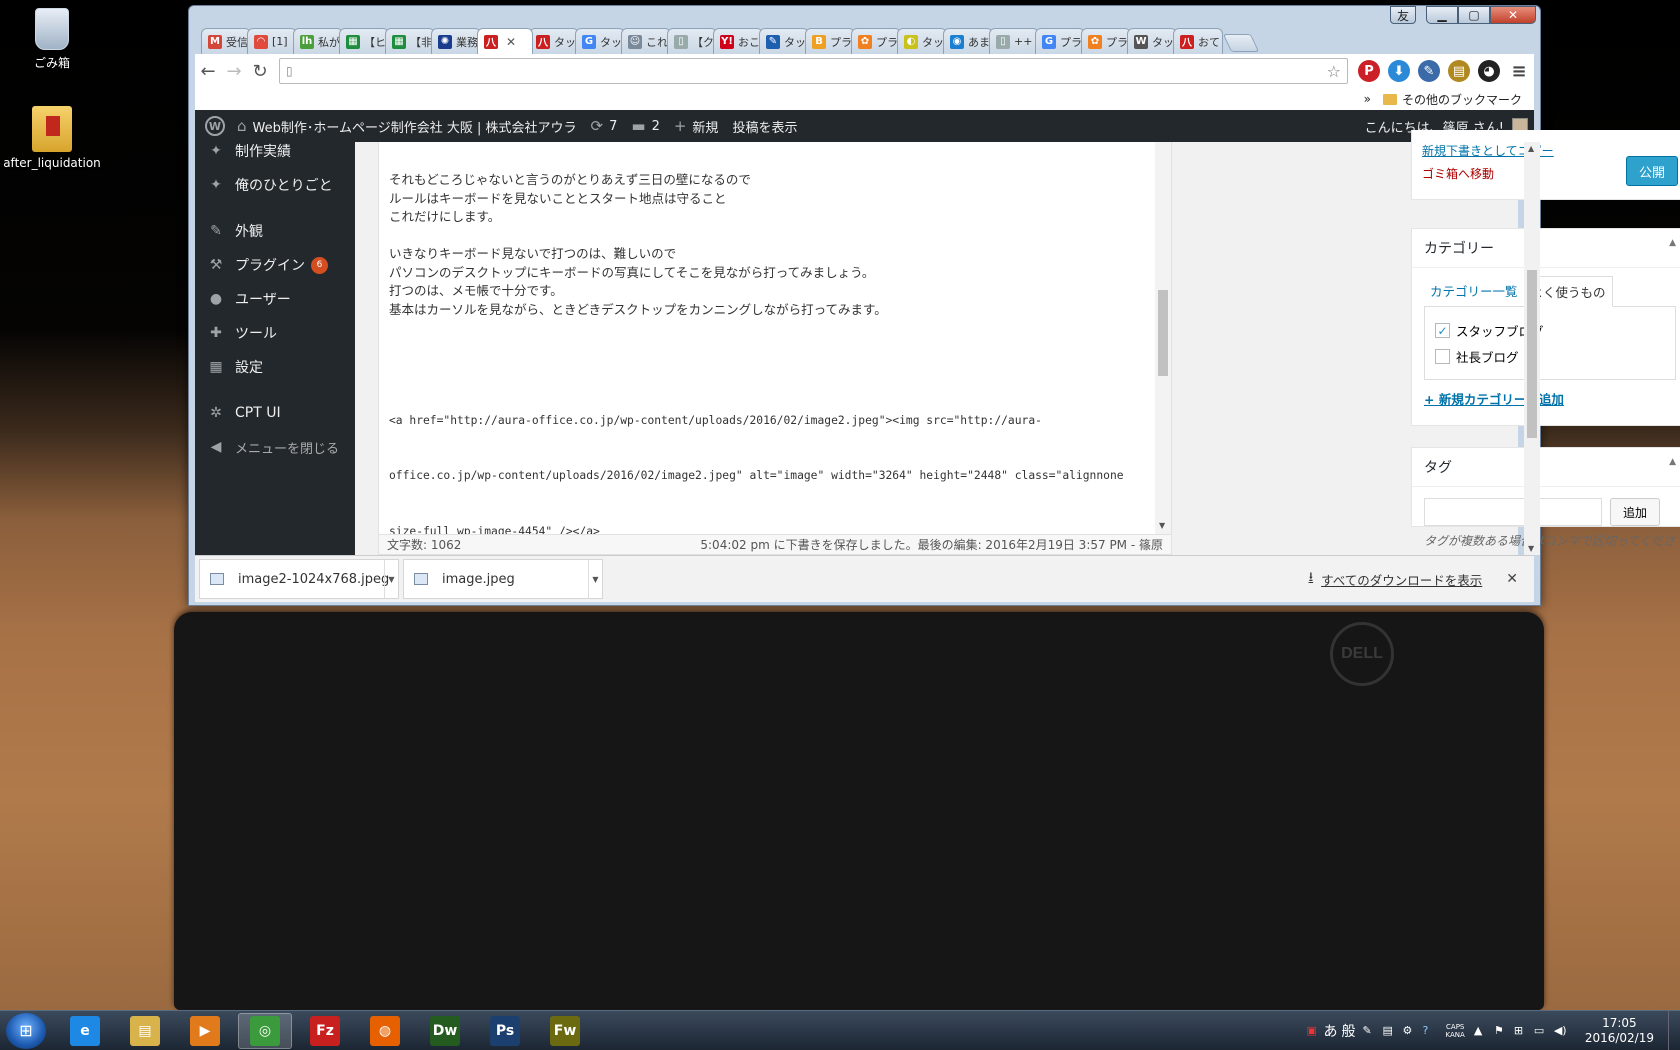 Image resolution: width=1680 pixels, height=1050 pixels. What do you see at coordinates (275, 265) in the screenshot?
I see `menu-item-3: ⚒ プラグイン 6` at bounding box center [275, 265].